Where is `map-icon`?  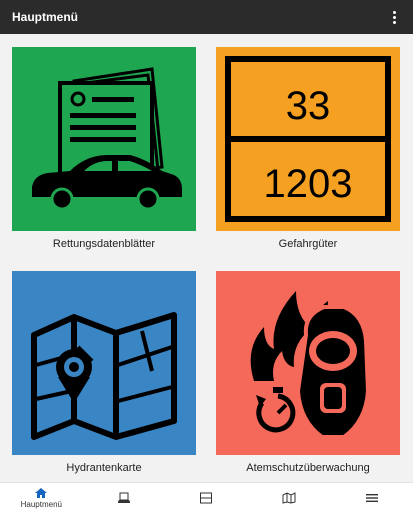 map-icon is located at coordinates (289, 497).